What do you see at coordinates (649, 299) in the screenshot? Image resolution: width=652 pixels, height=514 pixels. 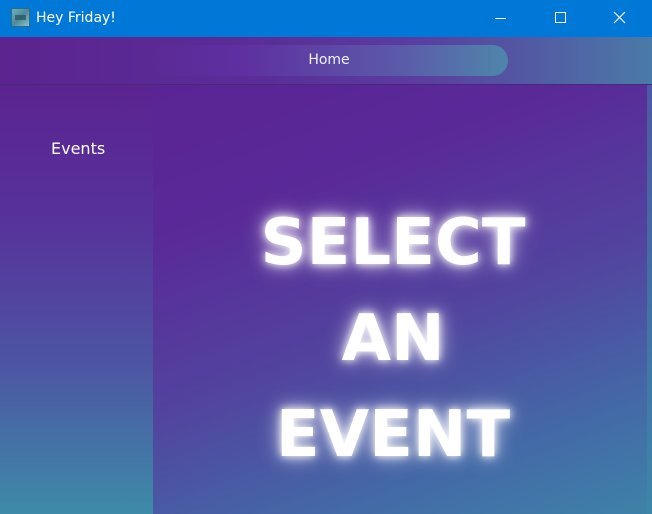 I see `window-edge` at bounding box center [649, 299].